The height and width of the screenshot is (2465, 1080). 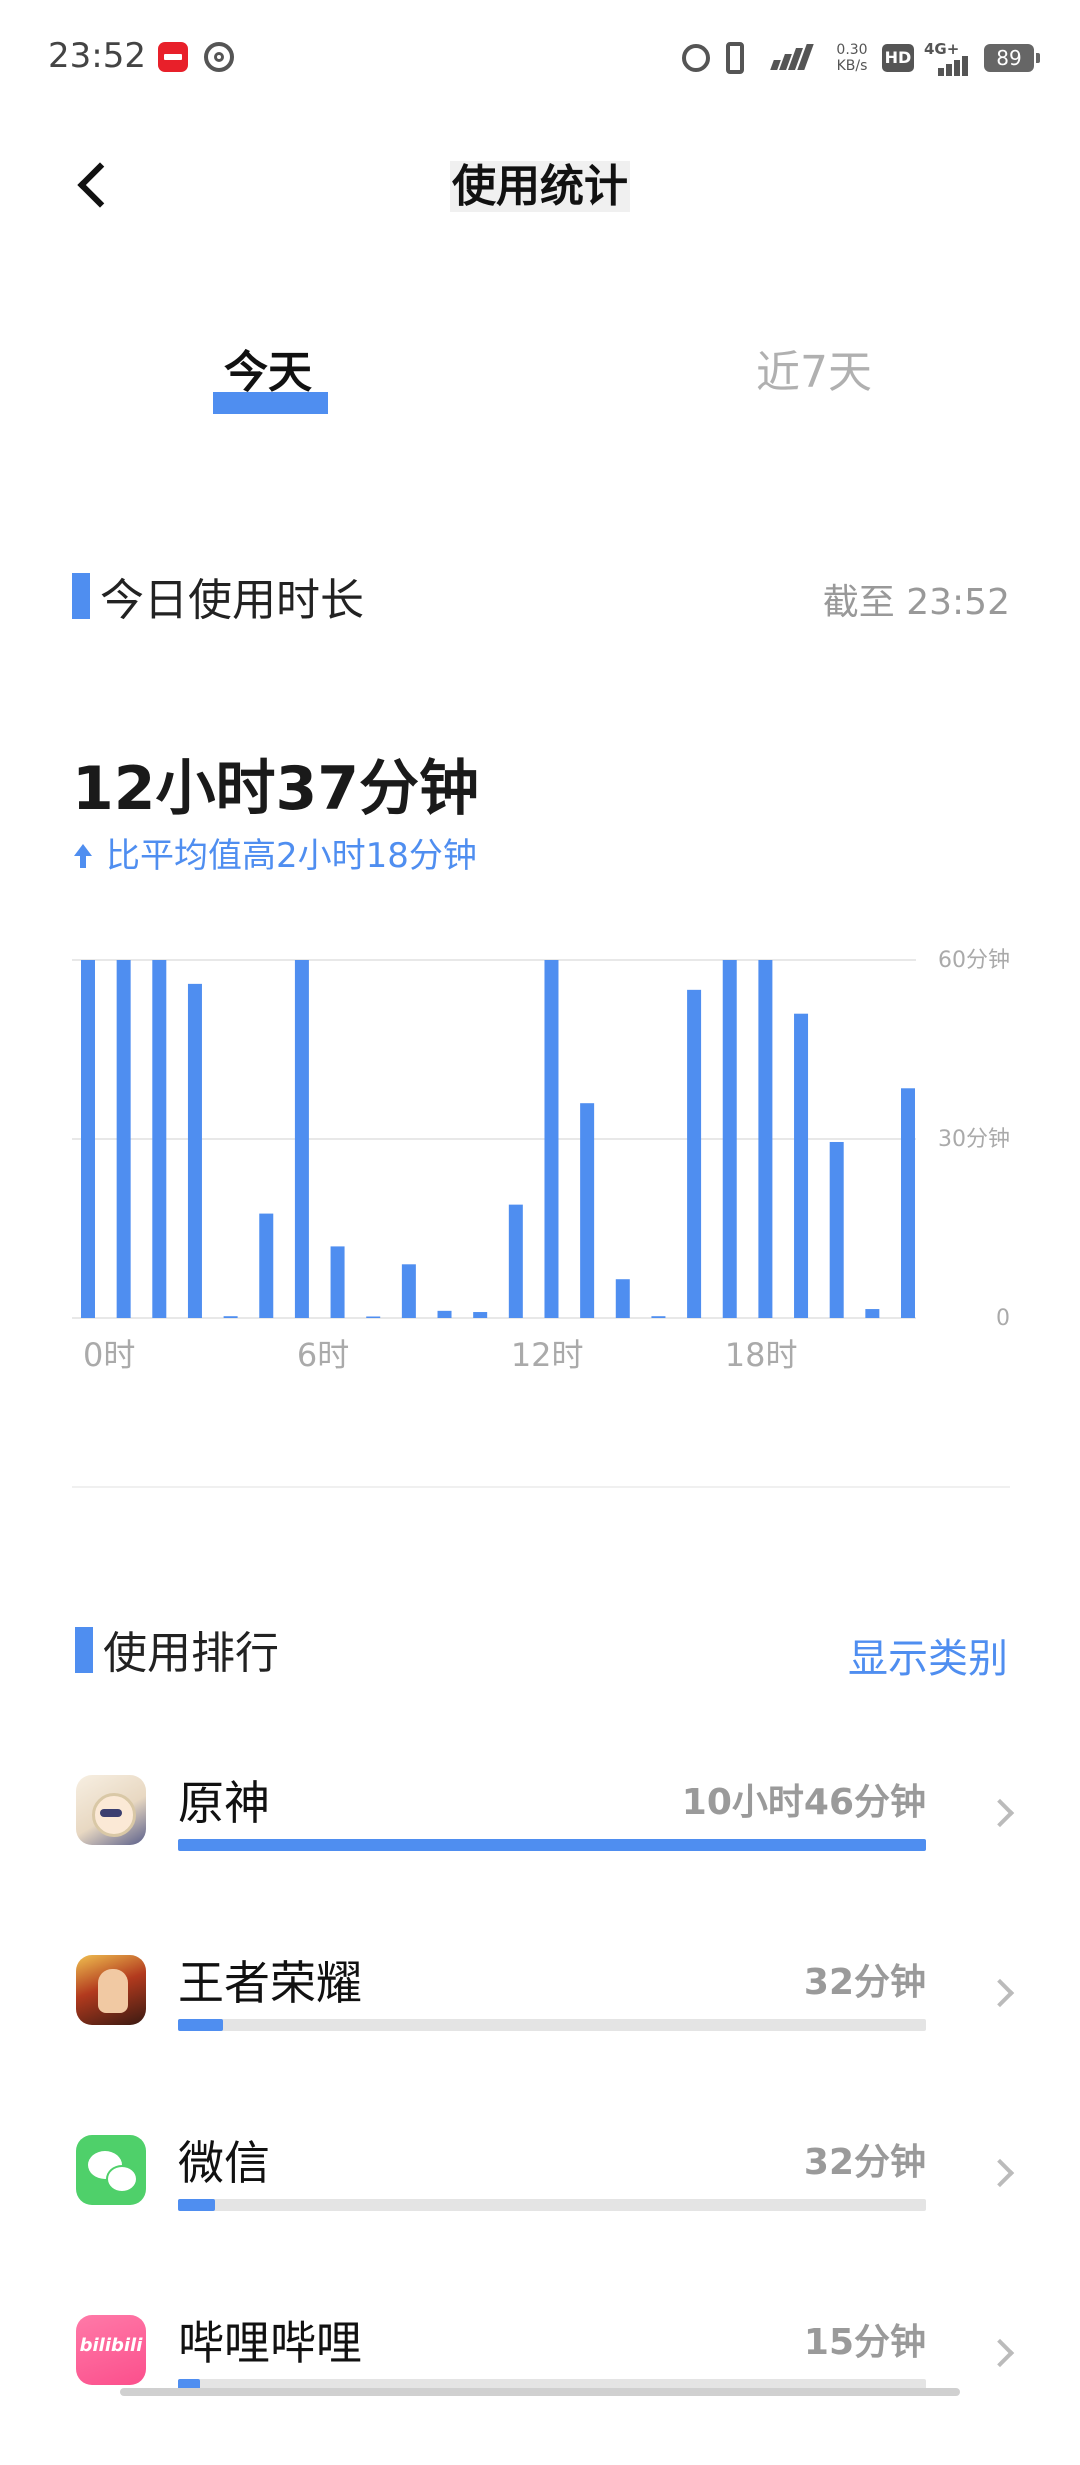 I want to click on alarm-icon, so click(x=696, y=58).